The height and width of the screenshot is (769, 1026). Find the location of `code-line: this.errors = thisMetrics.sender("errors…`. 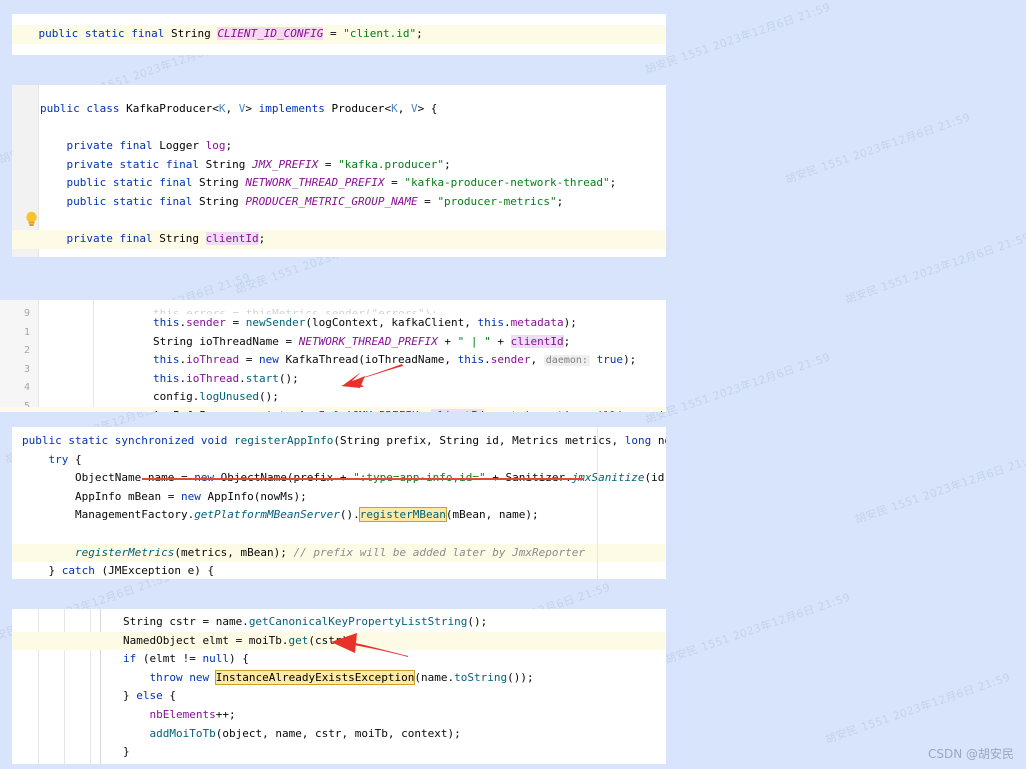

code-line: this.errors = thisMetrics.sender("errors… is located at coordinates (383, 309).